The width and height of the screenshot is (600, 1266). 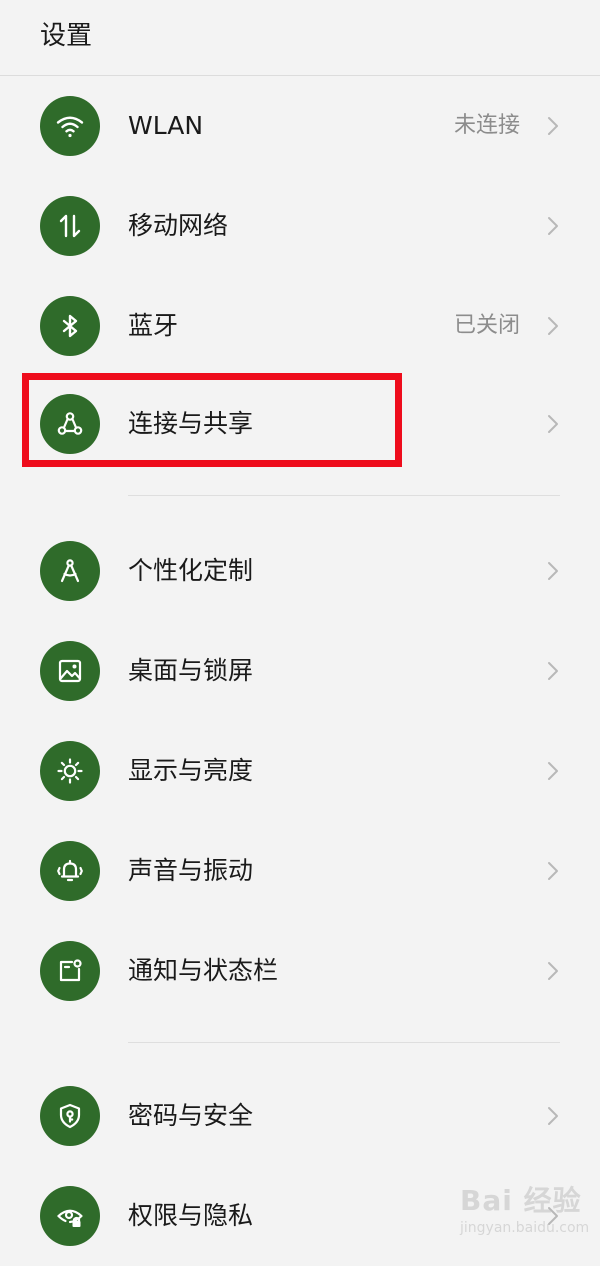 I want to click on settings-item-wlan: WLAN 未连接, so click(x=300, y=126).